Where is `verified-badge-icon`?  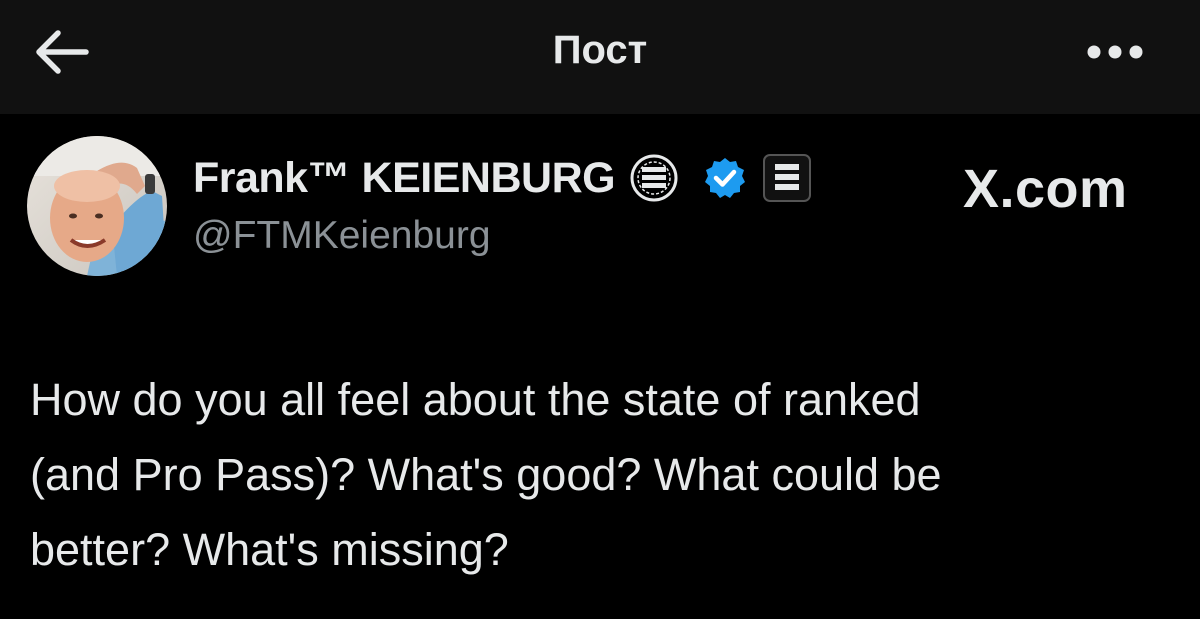
verified-badge-icon is located at coordinates (725, 178).